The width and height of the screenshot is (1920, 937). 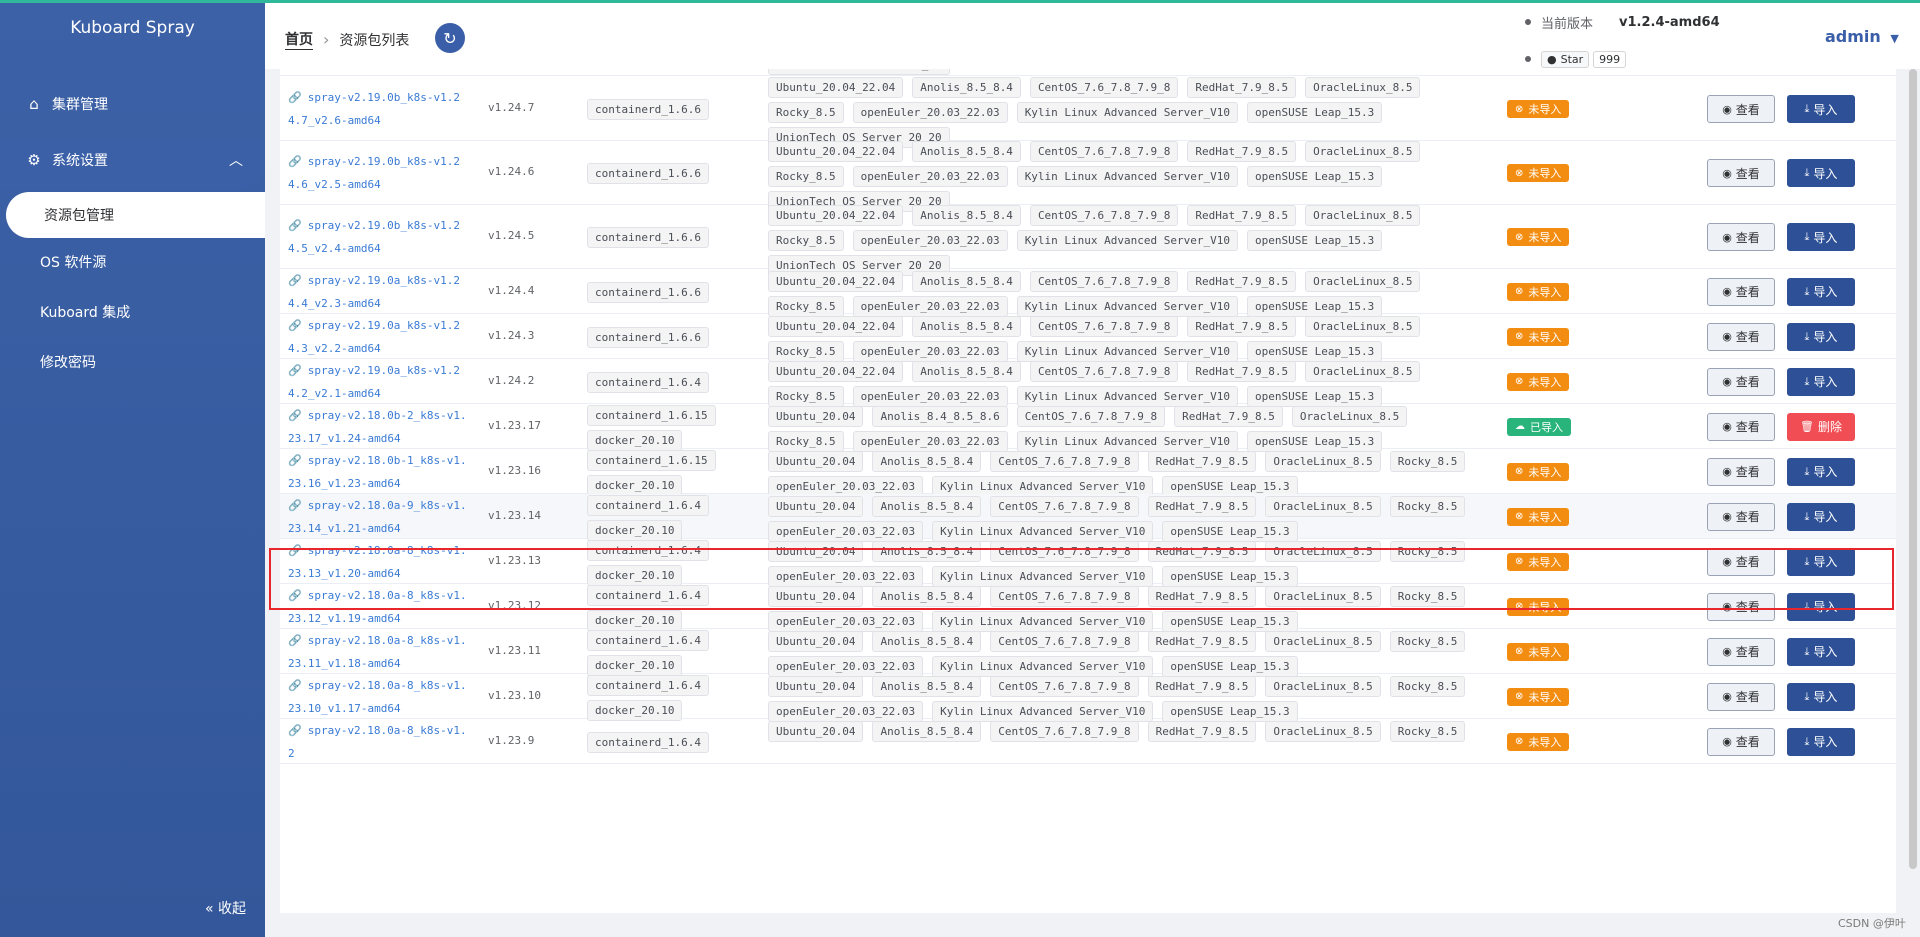 What do you see at coordinates (1821, 426) in the screenshot?
I see `delete-button: 🗑 删除` at bounding box center [1821, 426].